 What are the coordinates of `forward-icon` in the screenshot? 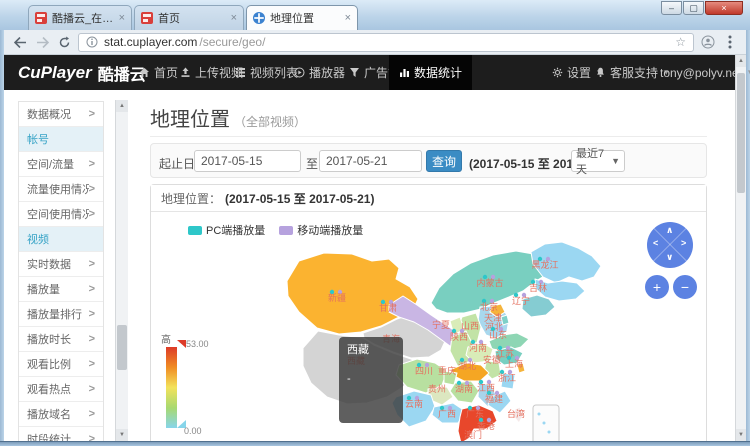 It's located at (42, 42).